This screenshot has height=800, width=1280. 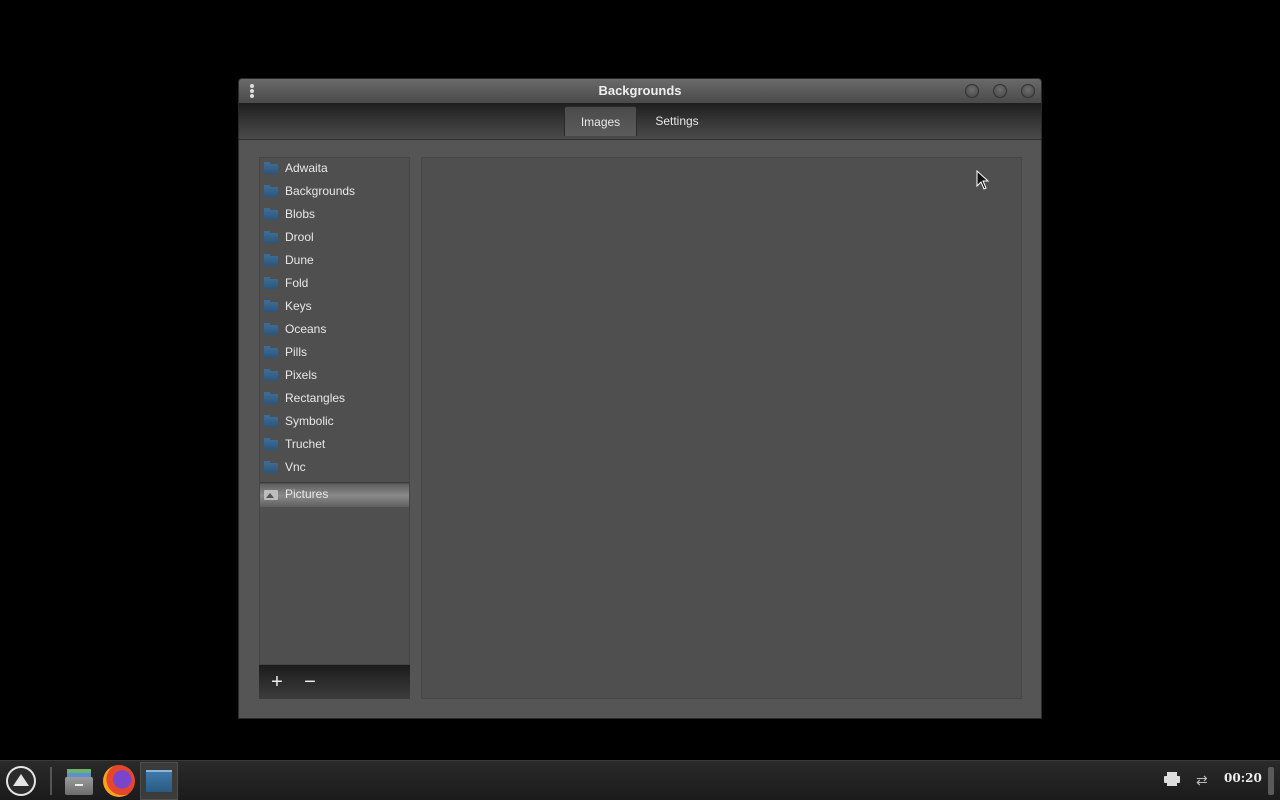 I want to click on list-item-vnc: Vnc, so click(x=334, y=468).